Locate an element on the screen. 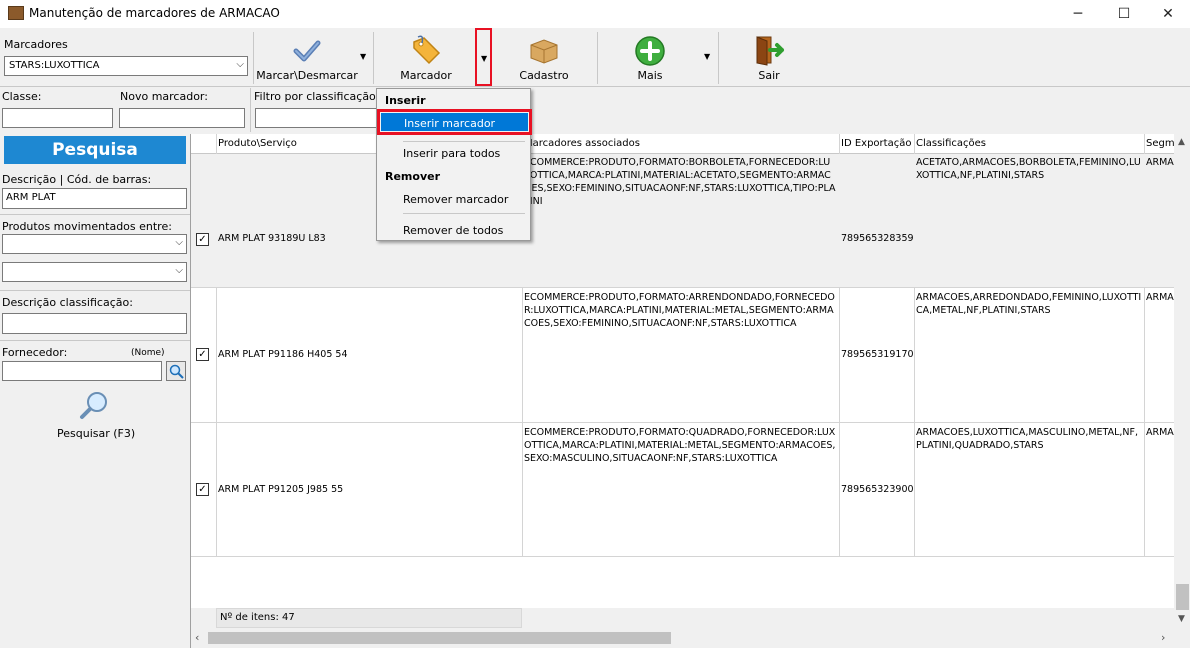 The image size is (1190, 648). produto-cell: ARM PLAT P91205 J985 55 is located at coordinates (281, 489).